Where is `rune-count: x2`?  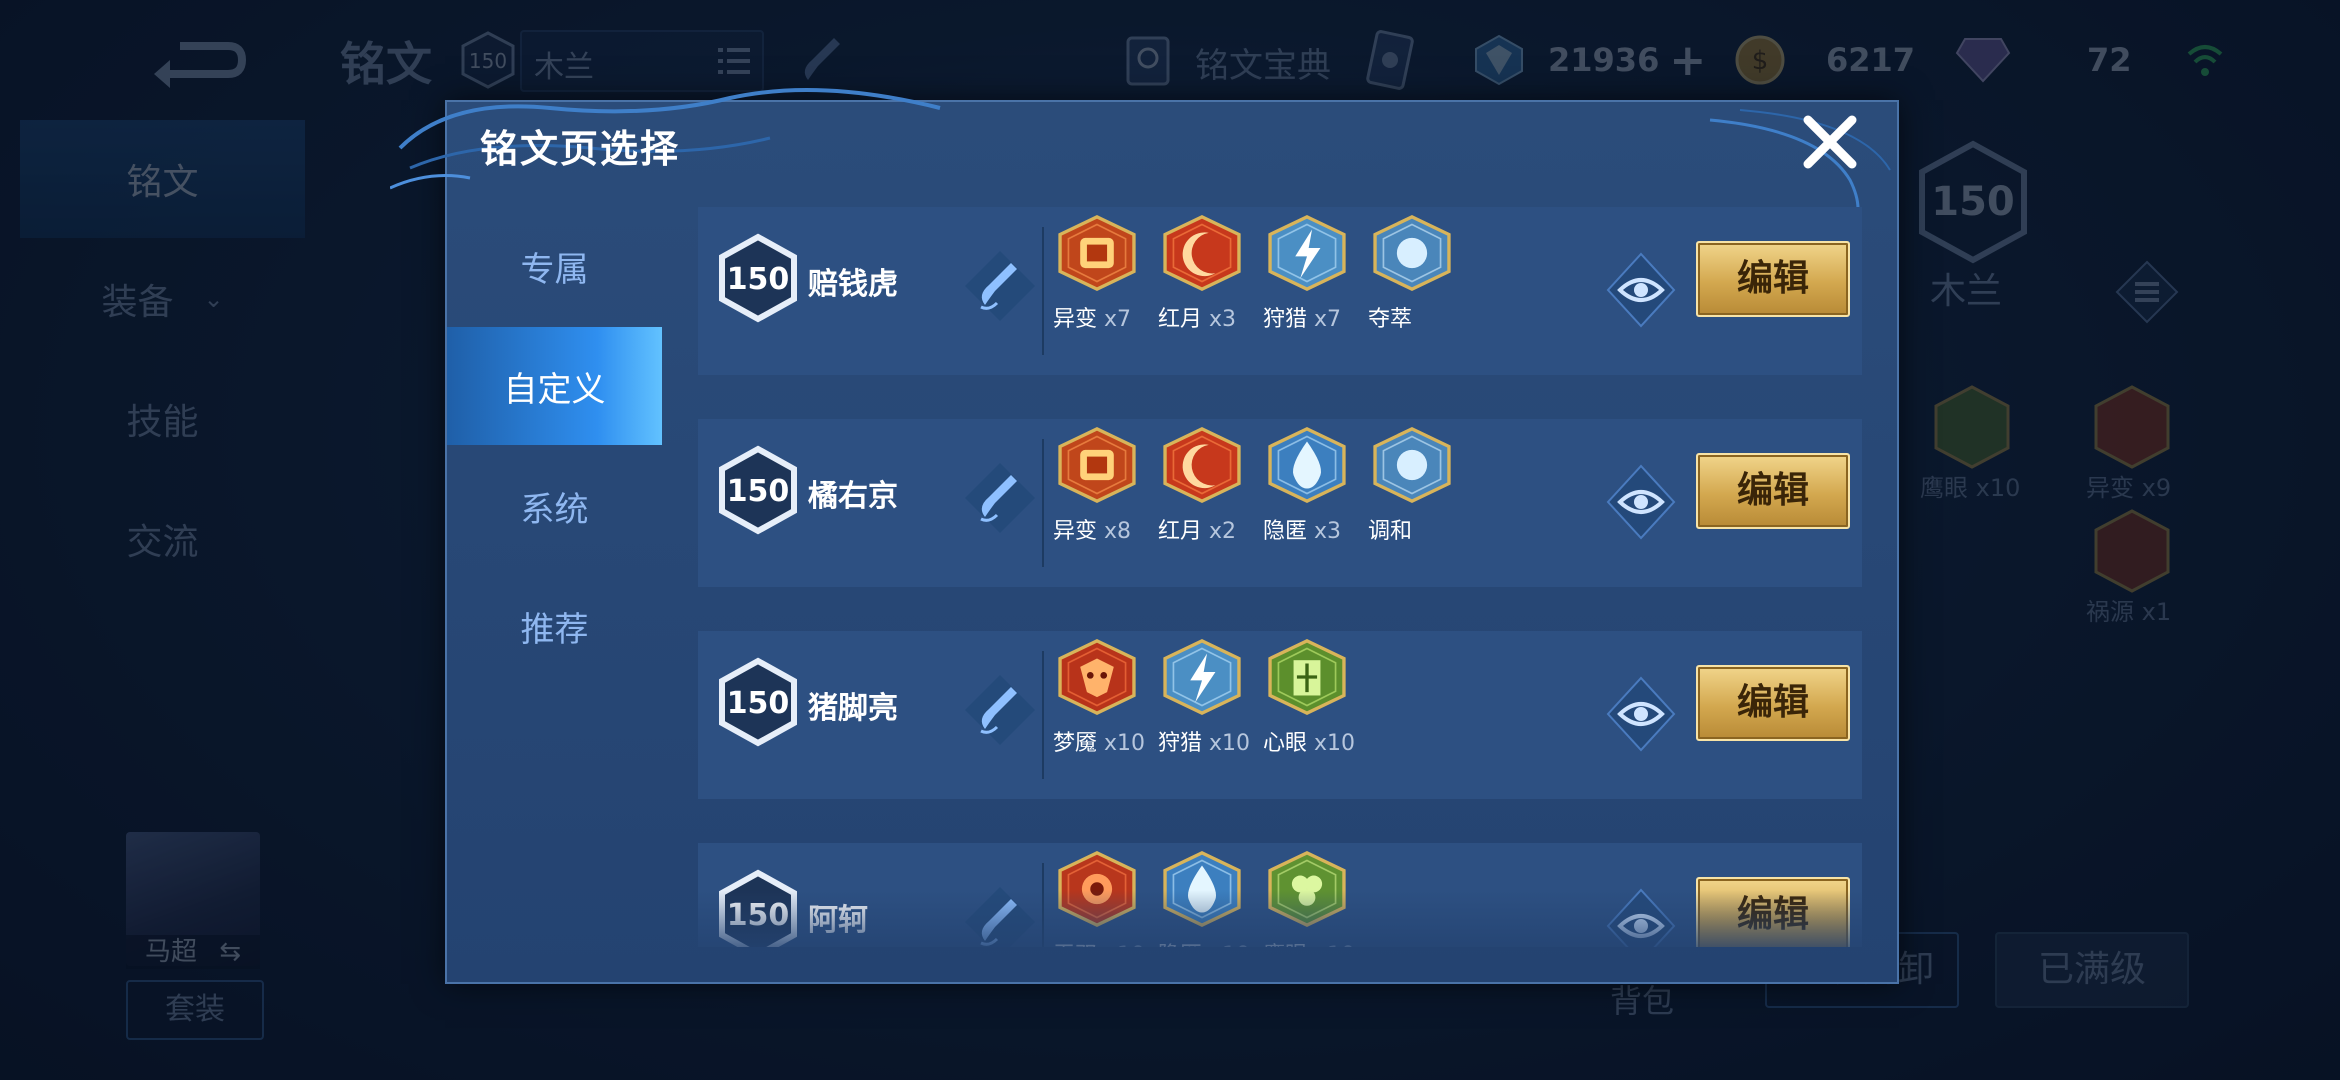 rune-count: x2 is located at coordinates (1219, 531).